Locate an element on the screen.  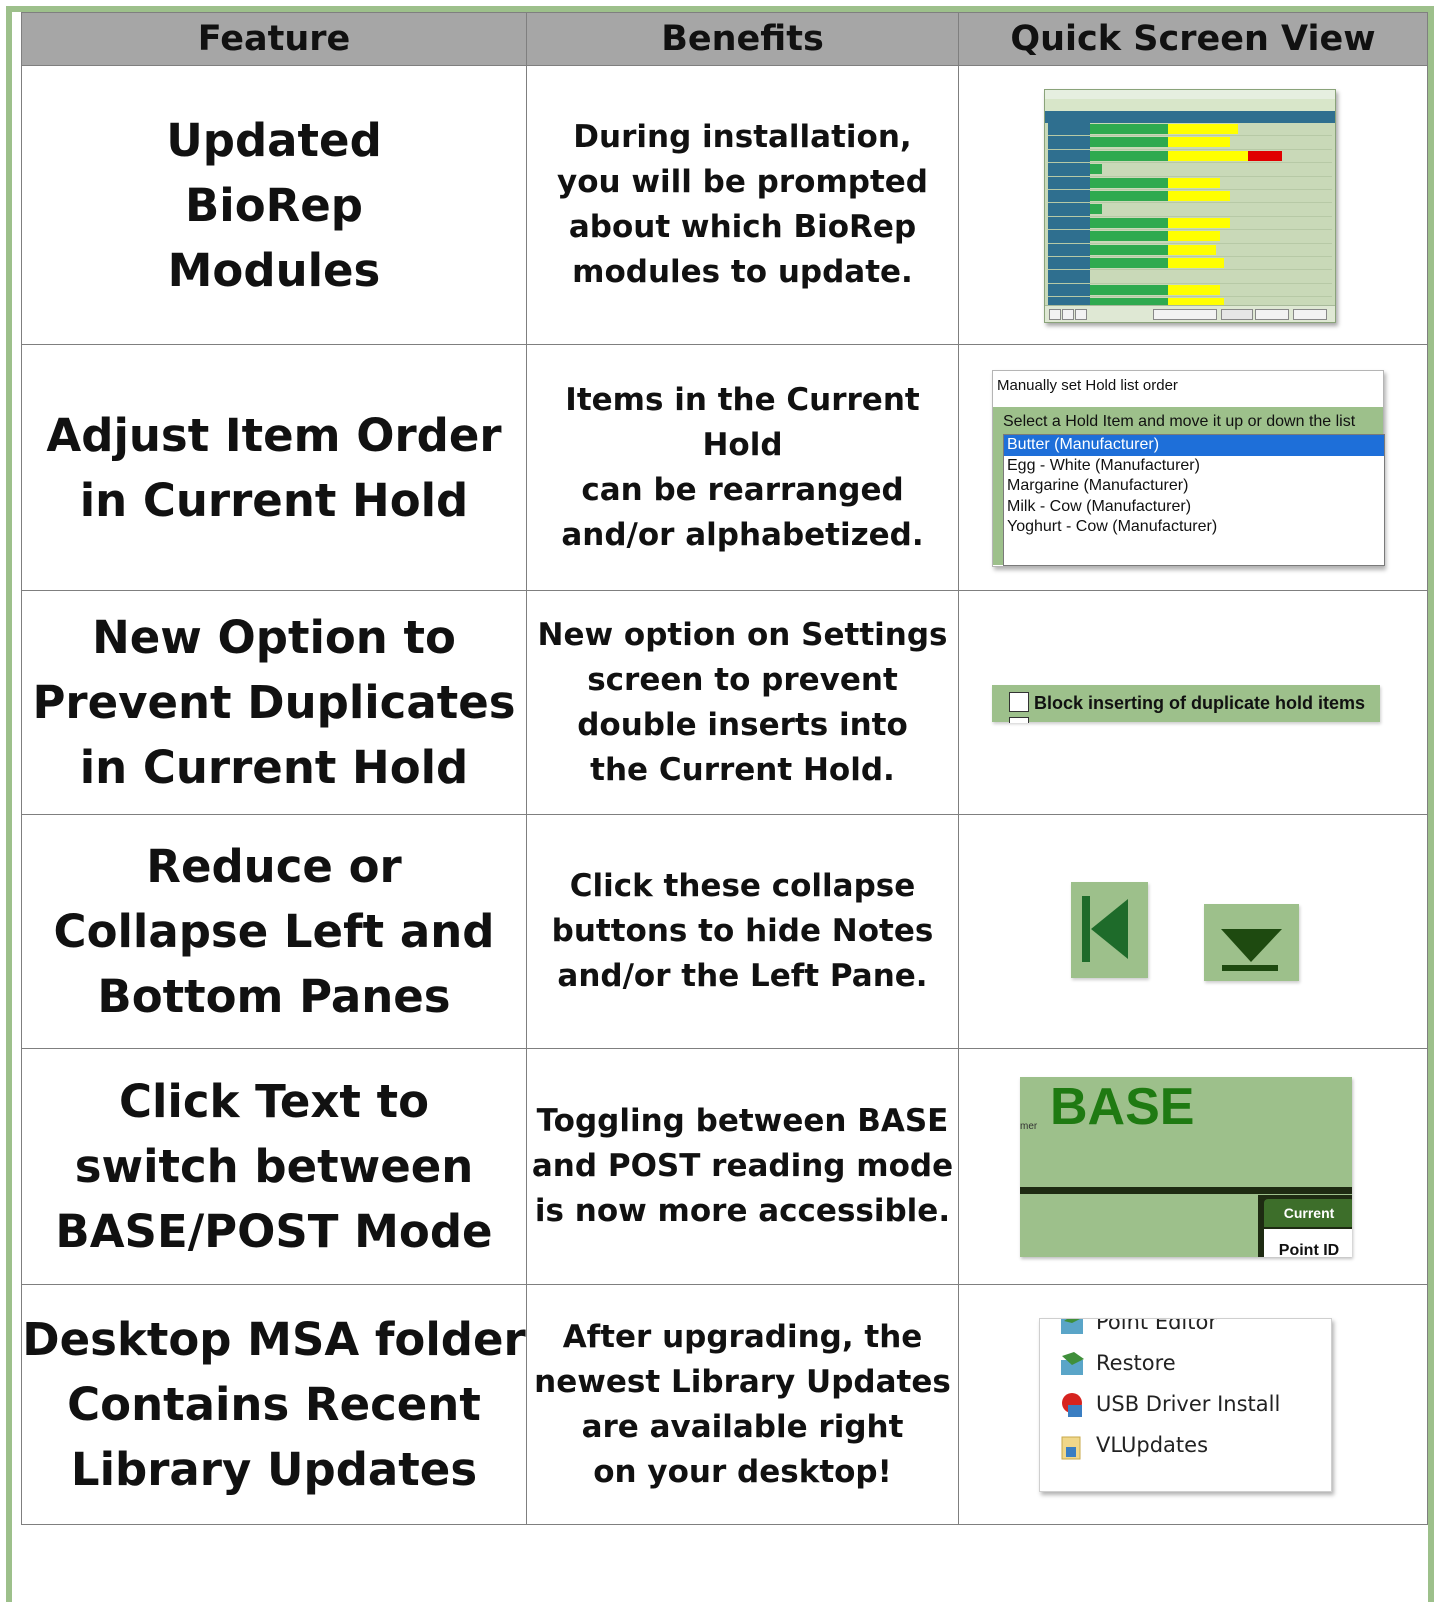
feature-line: New Option to is located at coordinates (274, 637).